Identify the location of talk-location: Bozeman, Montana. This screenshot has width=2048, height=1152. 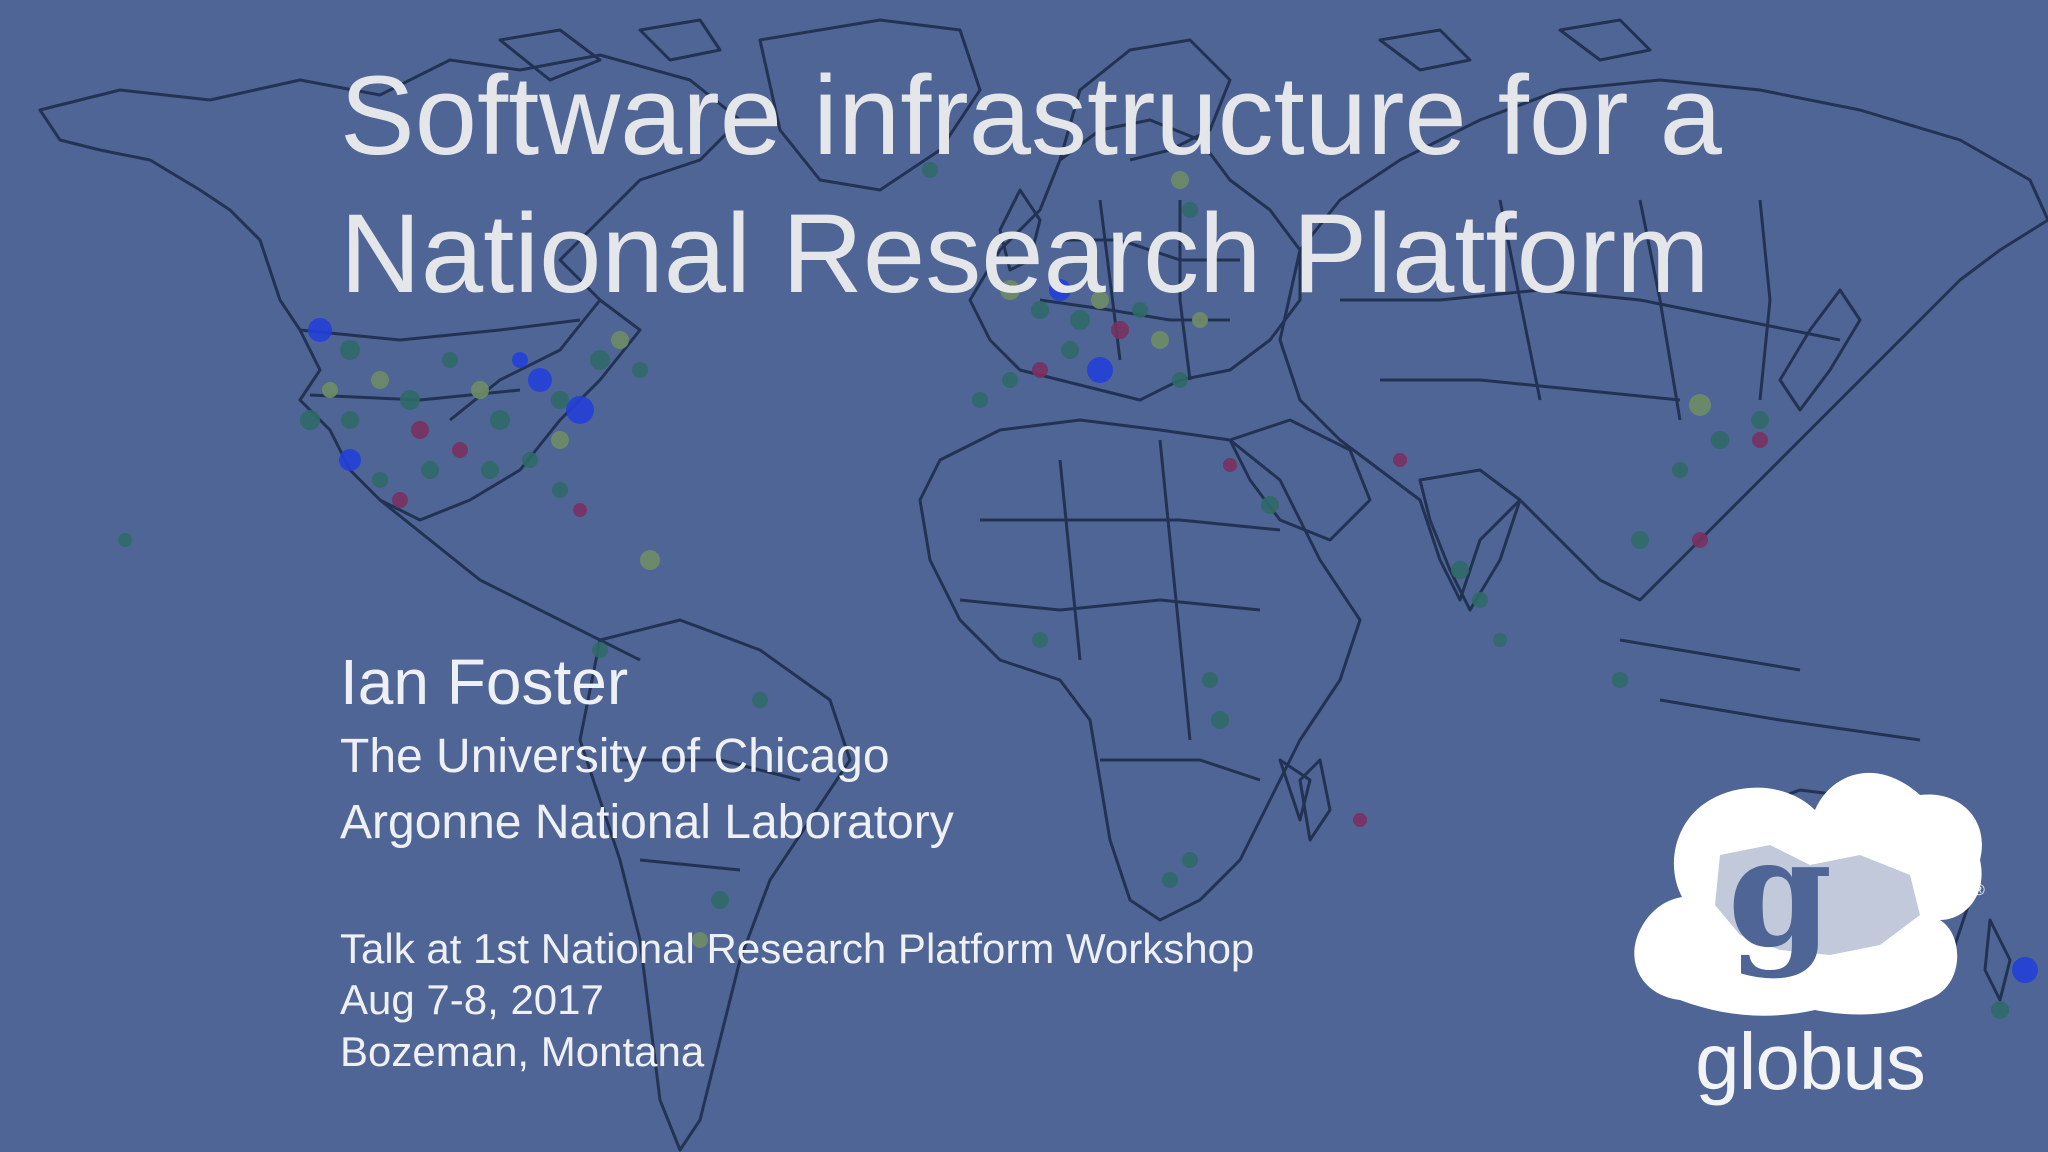
(522, 1051).